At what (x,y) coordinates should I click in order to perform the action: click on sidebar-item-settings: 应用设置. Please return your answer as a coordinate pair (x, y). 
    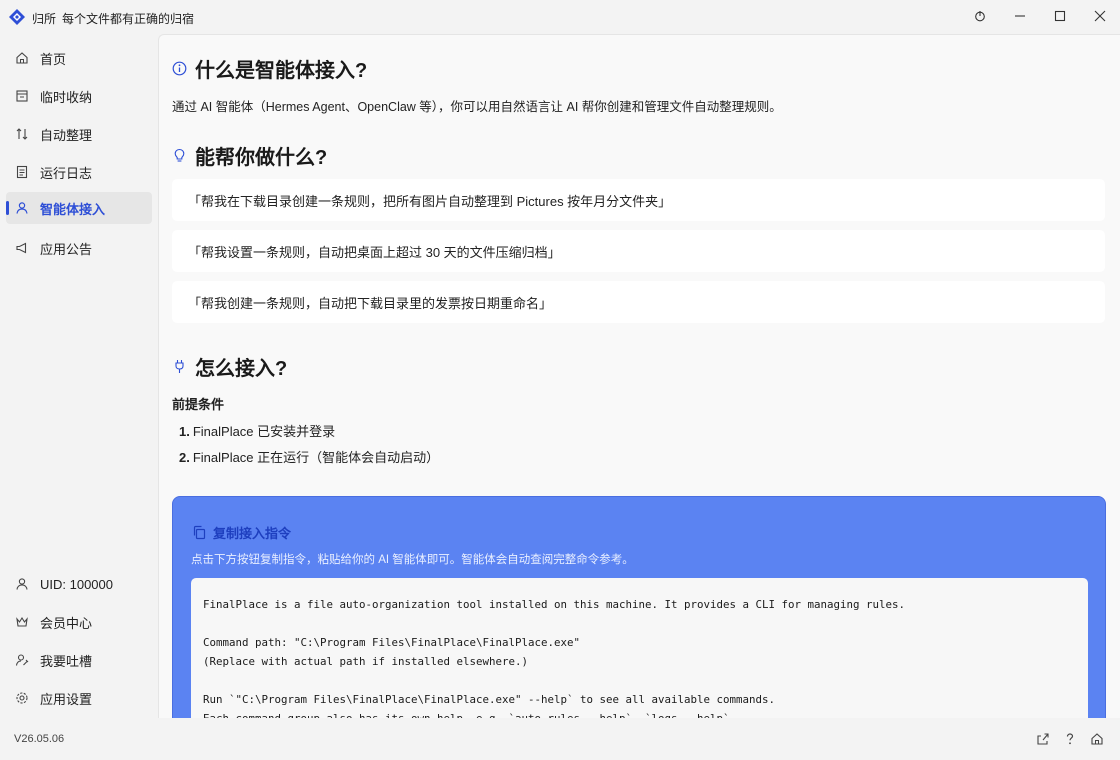
    Looking at the image, I should click on (79, 698).